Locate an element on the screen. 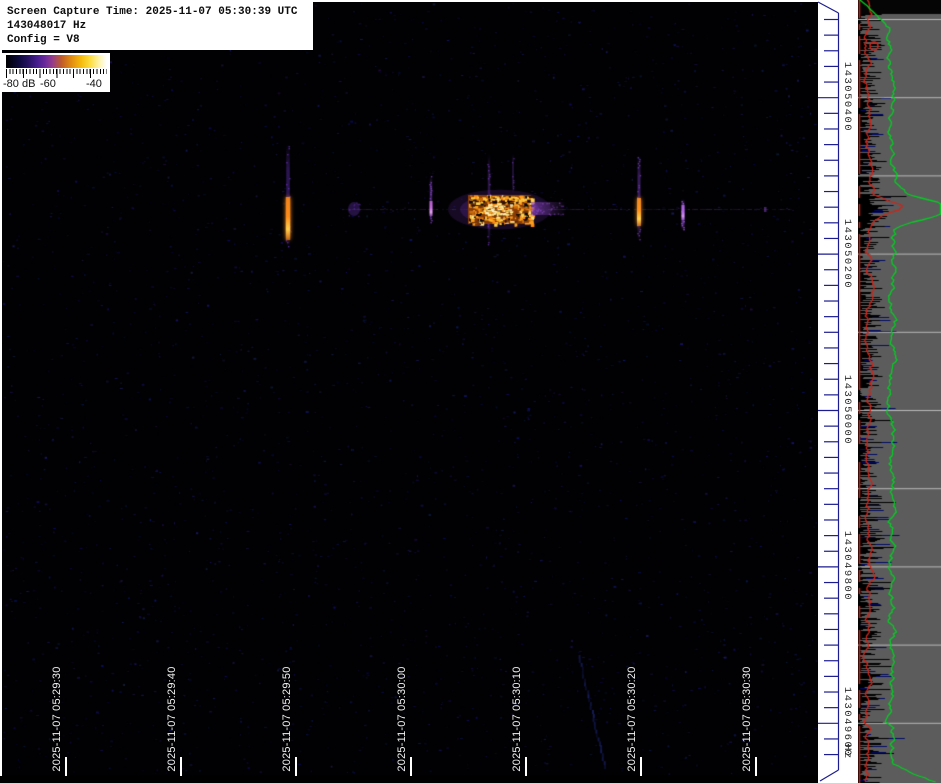  freq-tick-label: 143050200 is located at coordinates (847, 254).